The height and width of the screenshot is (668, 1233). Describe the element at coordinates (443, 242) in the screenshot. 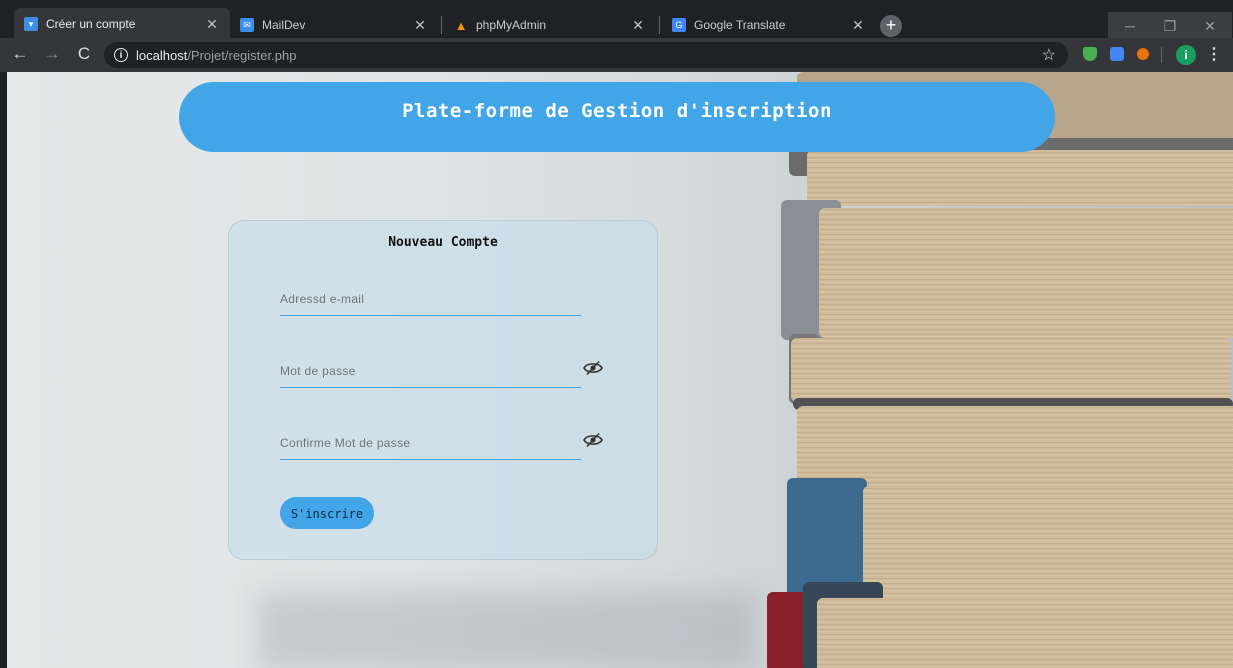

I see `form-title: Nouveau Compte` at that location.